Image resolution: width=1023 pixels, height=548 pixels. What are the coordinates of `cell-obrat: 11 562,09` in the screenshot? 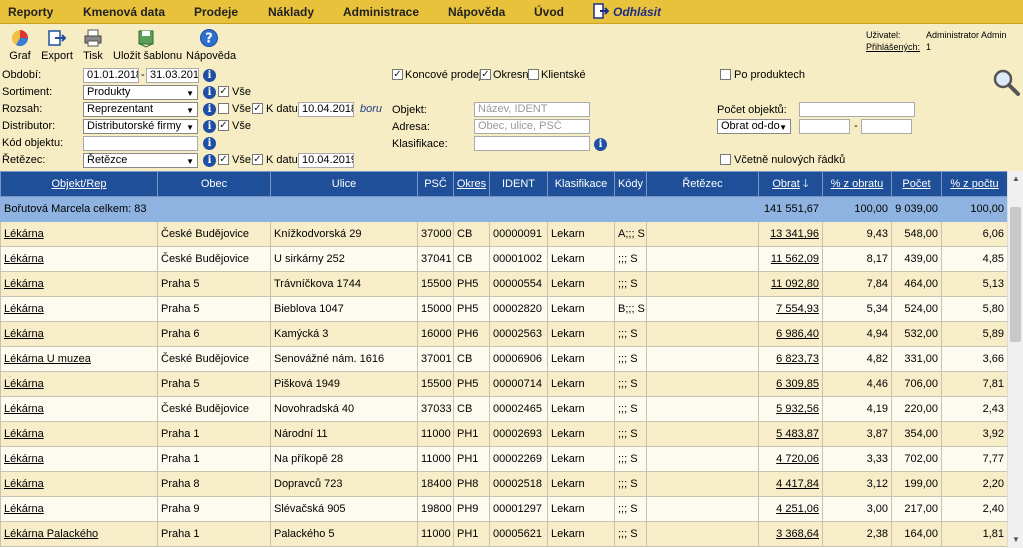 It's located at (790, 259).